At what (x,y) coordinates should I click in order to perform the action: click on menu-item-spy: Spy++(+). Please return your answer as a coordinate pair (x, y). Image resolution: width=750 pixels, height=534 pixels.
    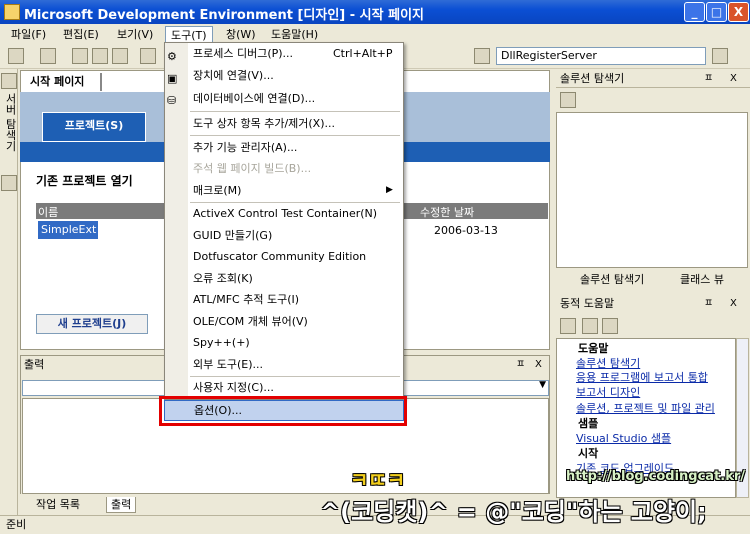
    Looking at the image, I should click on (295, 342).